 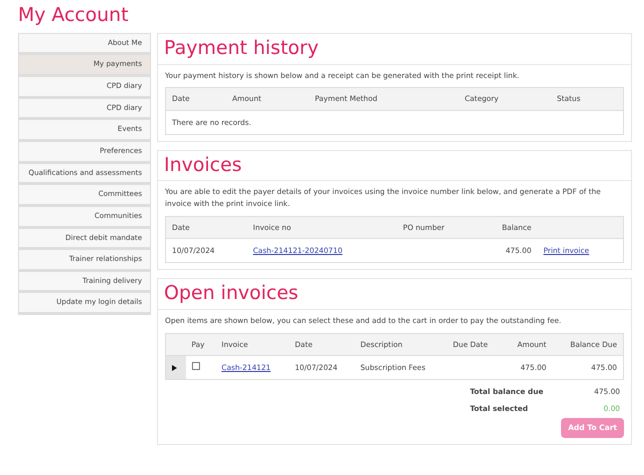 What do you see at coordinates (394, 294) in the screenshot?
I see `panel-title: Open invoices` at bounding box center [394, 294].